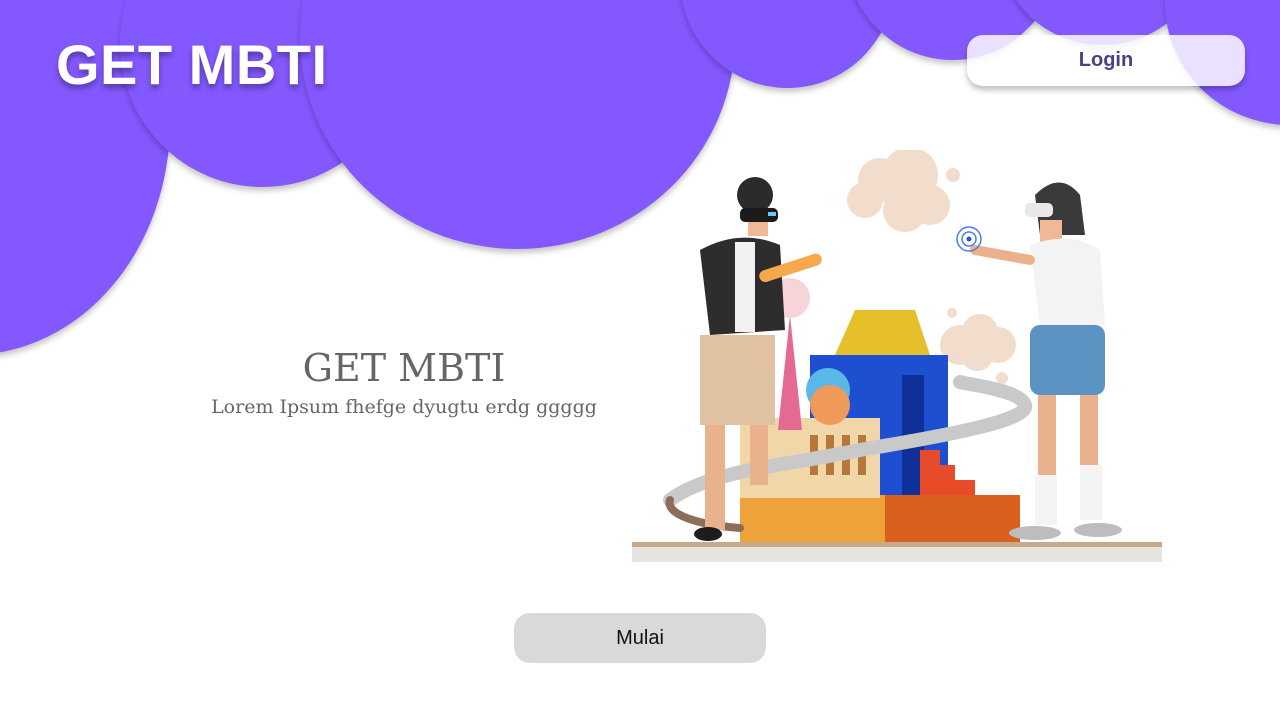 This screenshot has height=720, width=1280. What do you see at coordinates (830, 405) in the screenshot?
I see `orange-sphere` at bounding box center [830, 405].